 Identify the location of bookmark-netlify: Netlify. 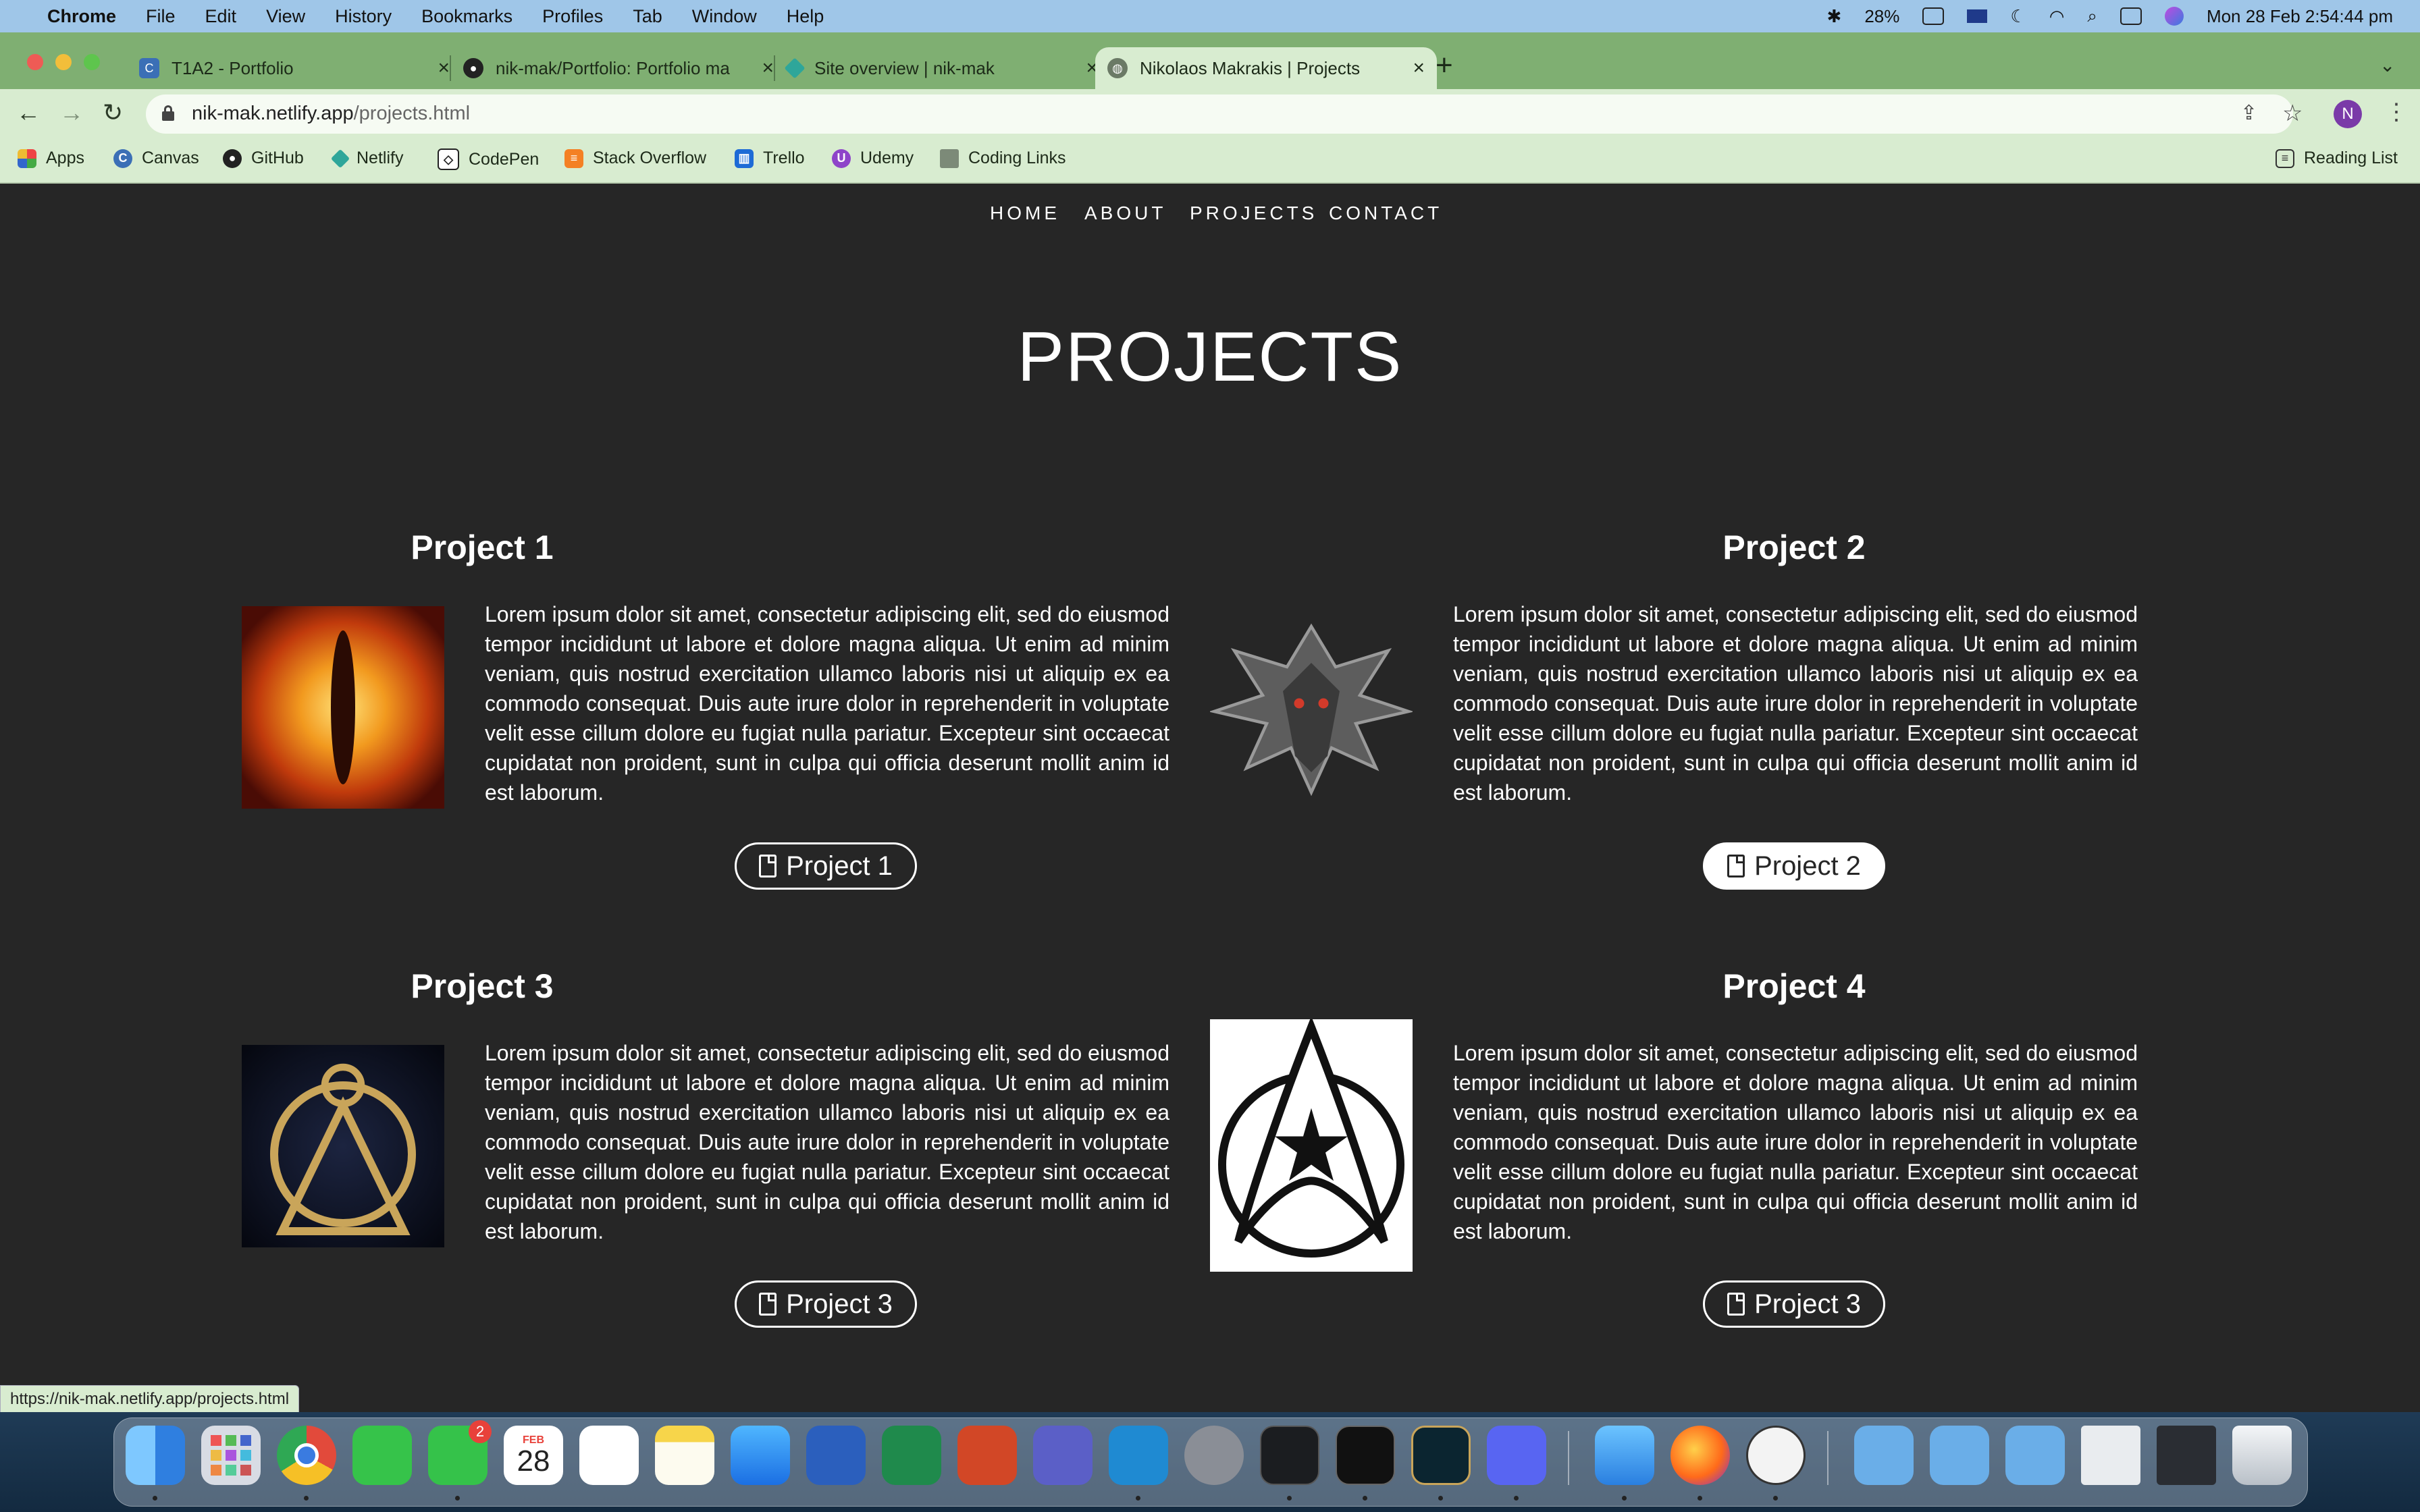
(367, 158).